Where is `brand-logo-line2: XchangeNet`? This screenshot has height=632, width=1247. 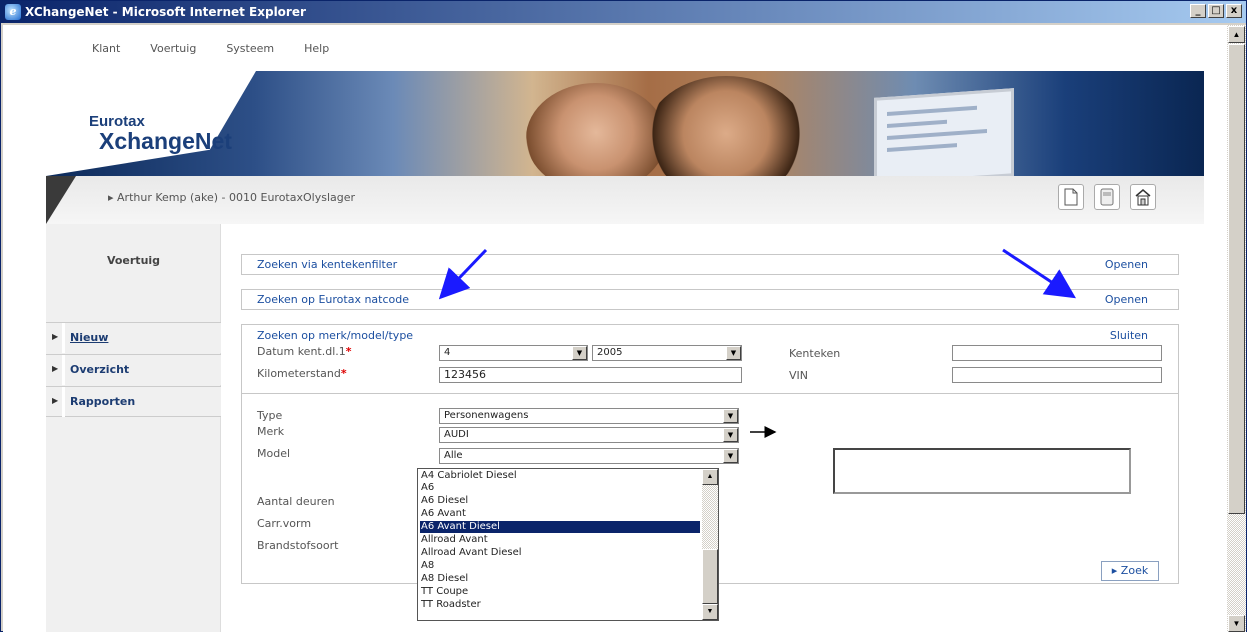
brand-logo-line2: XchangeNet is located at coordinates (165, 141).